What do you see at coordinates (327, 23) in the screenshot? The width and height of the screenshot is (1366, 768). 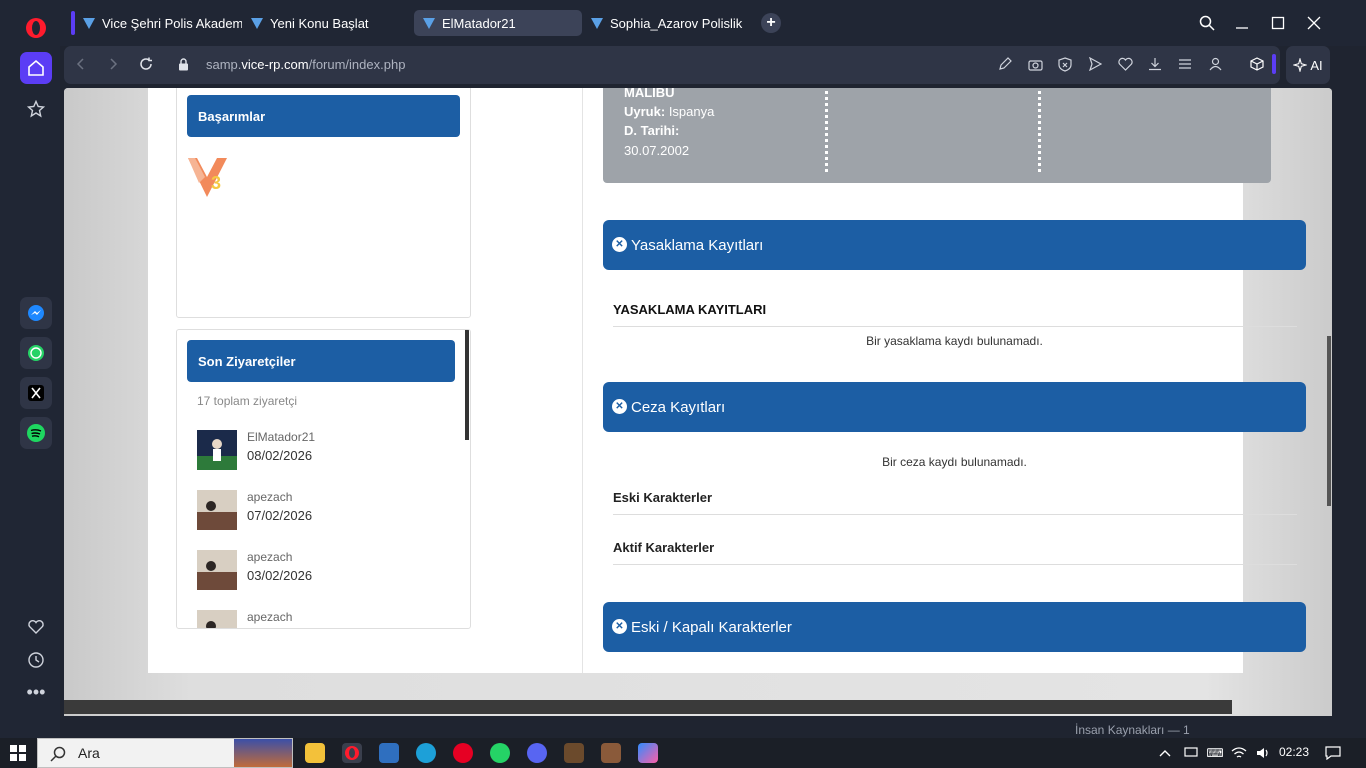 I see `tab-new-topic: Yeni Konu Başlat` at bounding box center [327, 23].